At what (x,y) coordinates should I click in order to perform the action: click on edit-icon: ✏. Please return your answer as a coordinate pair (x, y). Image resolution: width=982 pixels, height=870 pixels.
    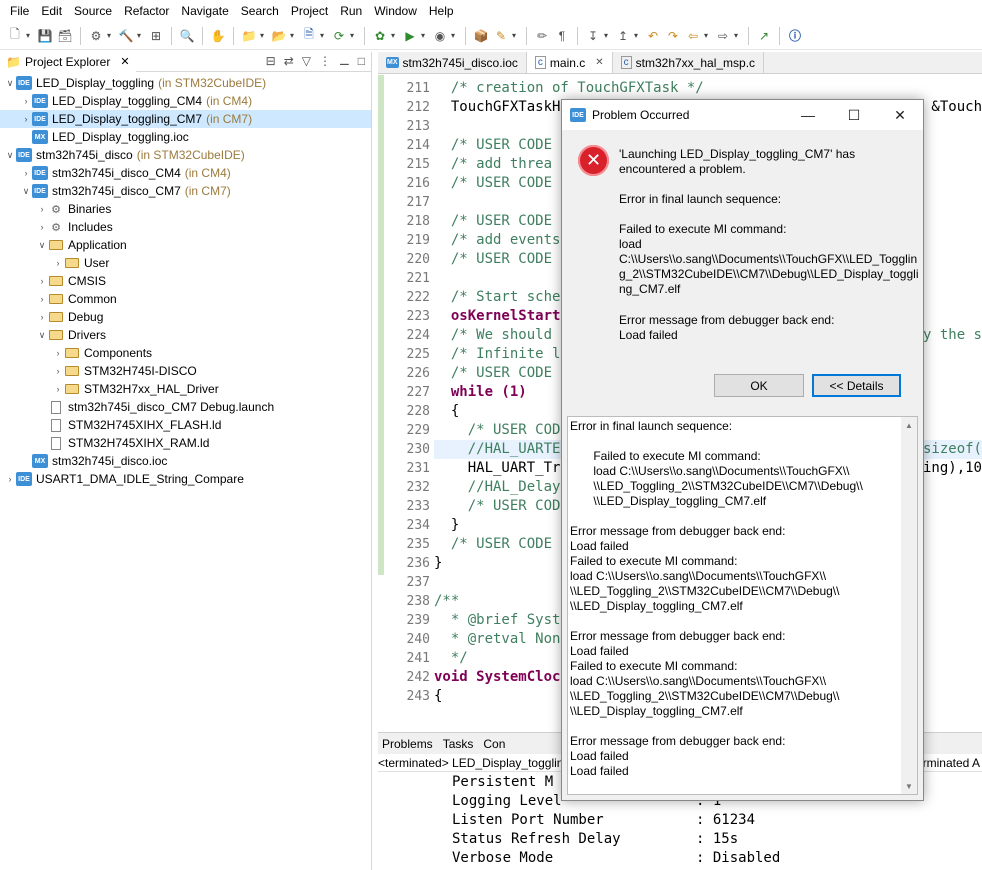
    Looking at the image, I should click on (542, 36).